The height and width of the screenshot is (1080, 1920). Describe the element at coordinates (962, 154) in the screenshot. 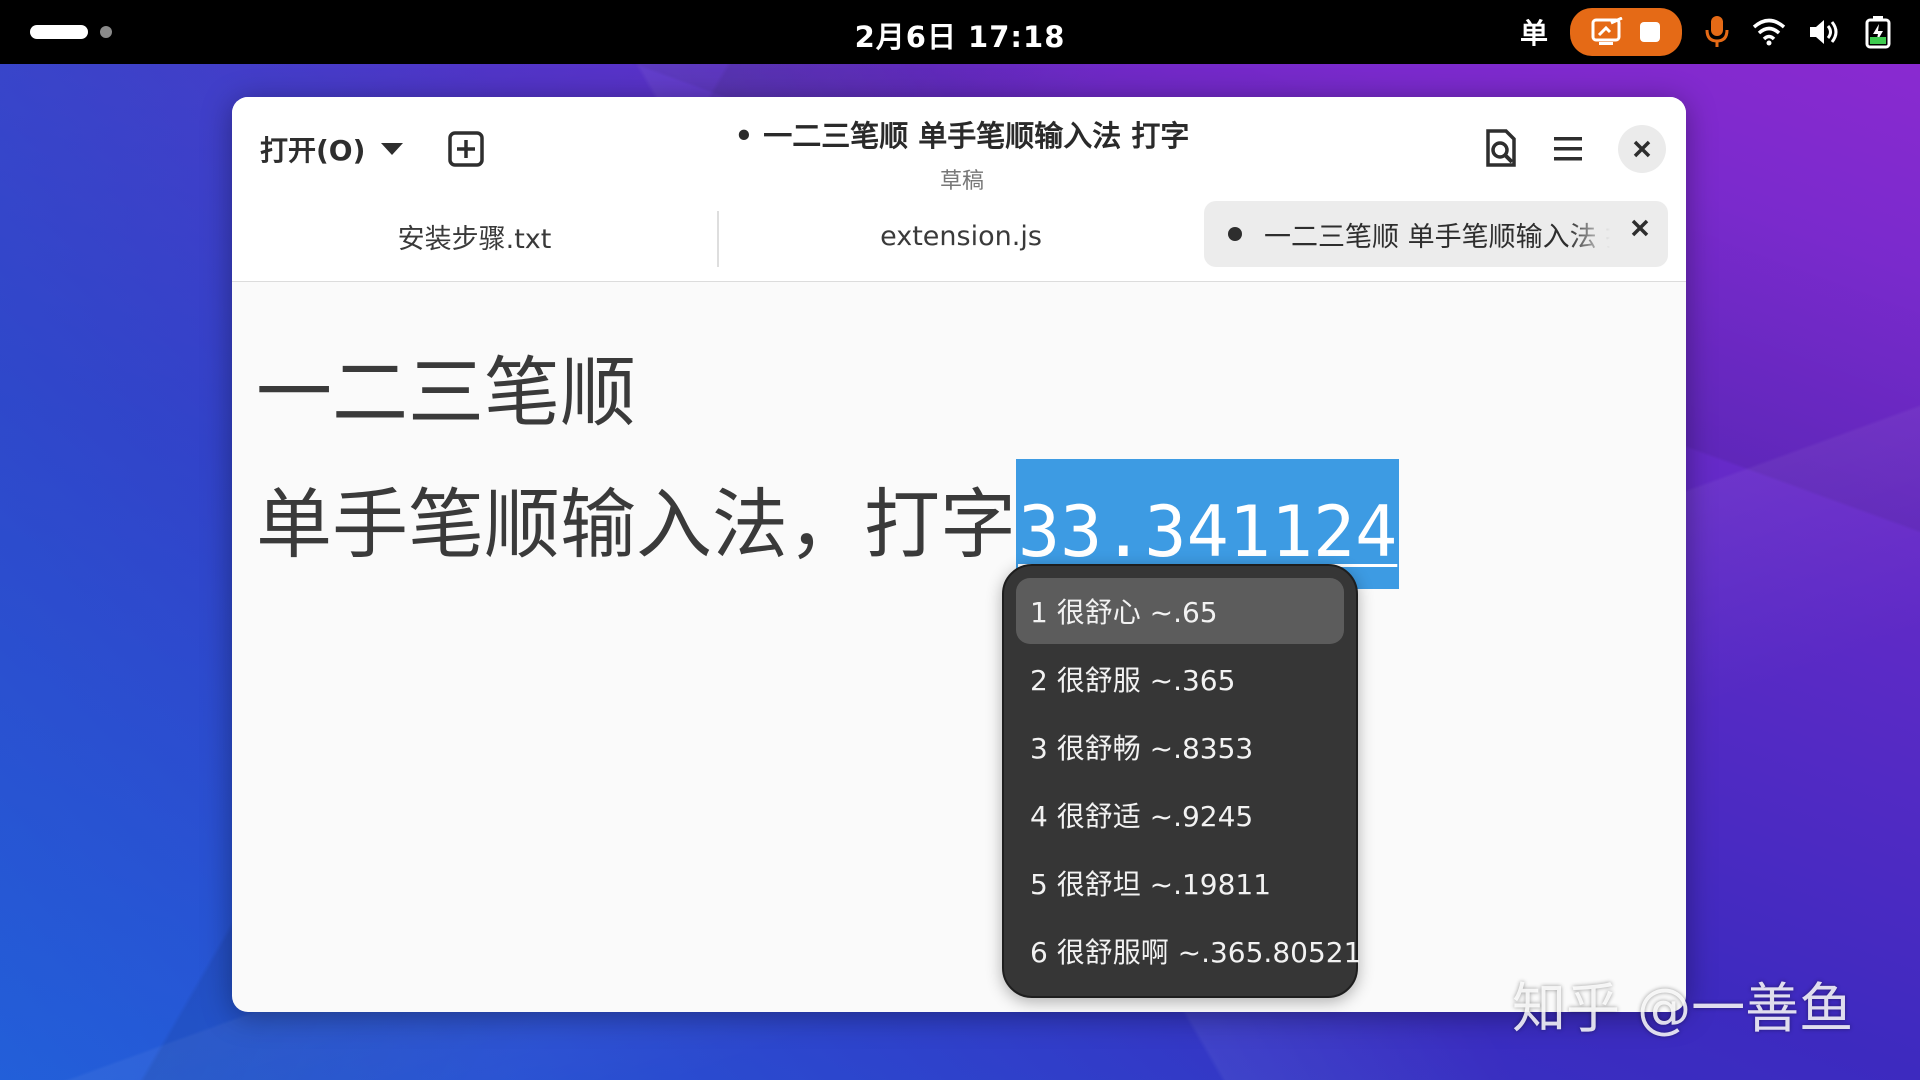

I see `window-title-block: • 一二三笔顺 单手笔顺输入法 打字 草稿` at that location.